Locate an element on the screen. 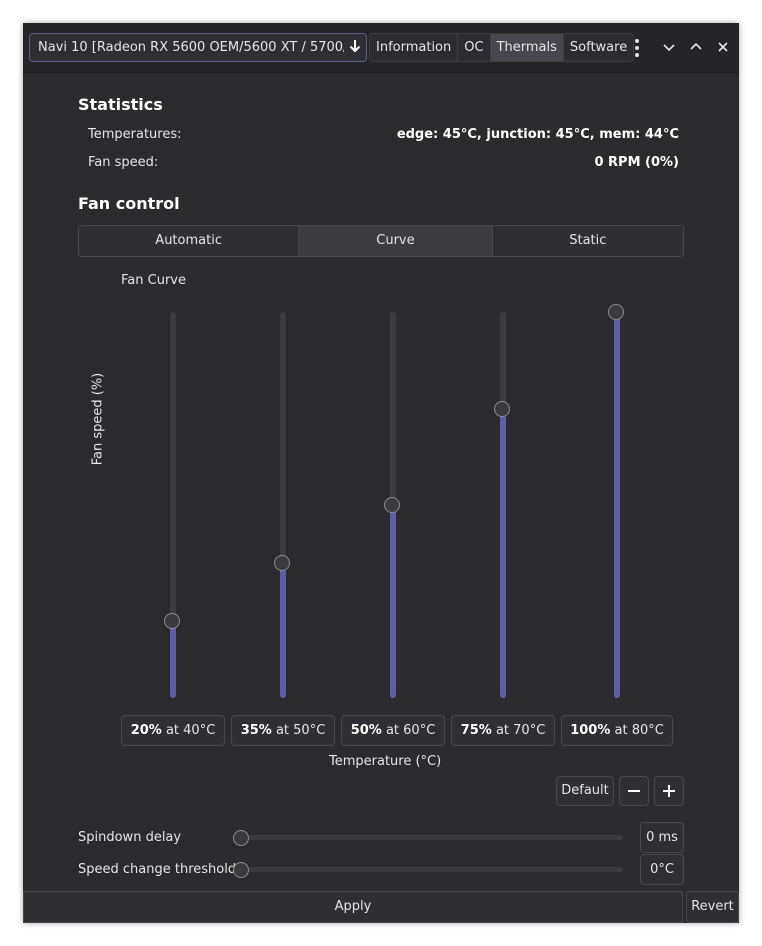 The height and width of the screenshot is (946, 762). maximize-icon is located at coordinates (696, 47).